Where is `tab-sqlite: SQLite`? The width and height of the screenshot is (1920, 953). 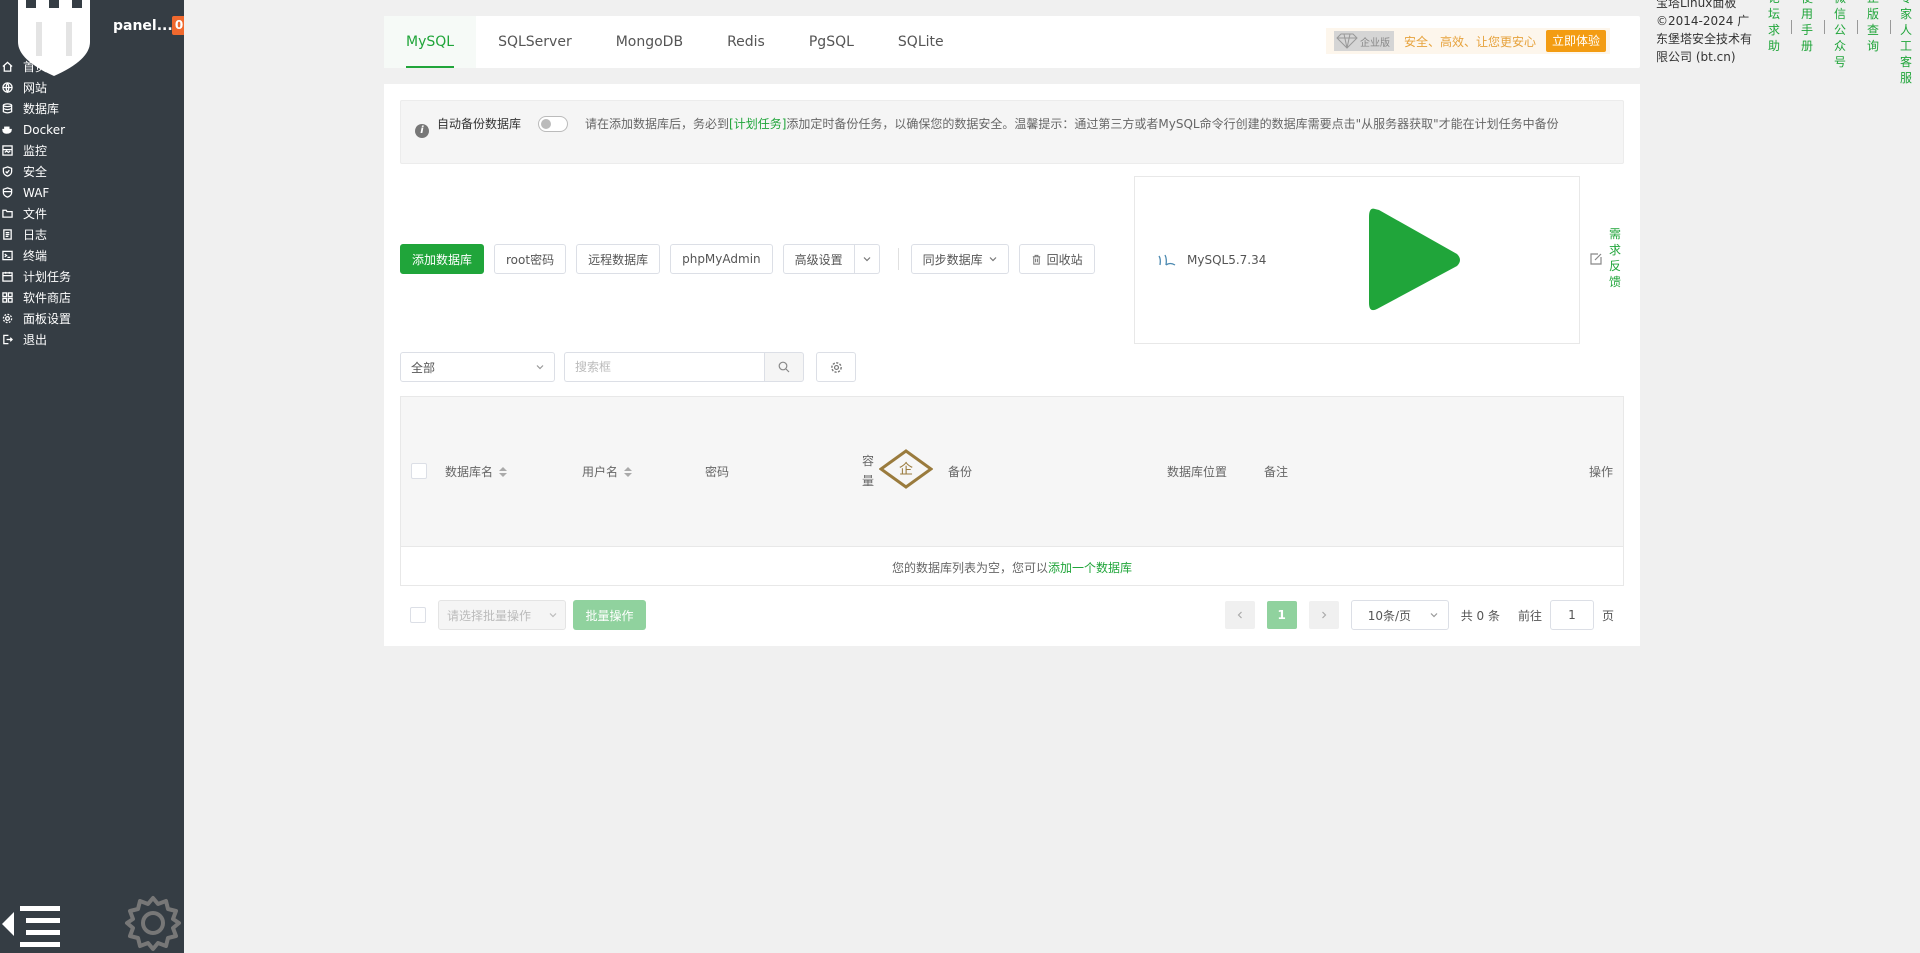 tab-sqlite: SQLite is located at coordinates (921, 42).